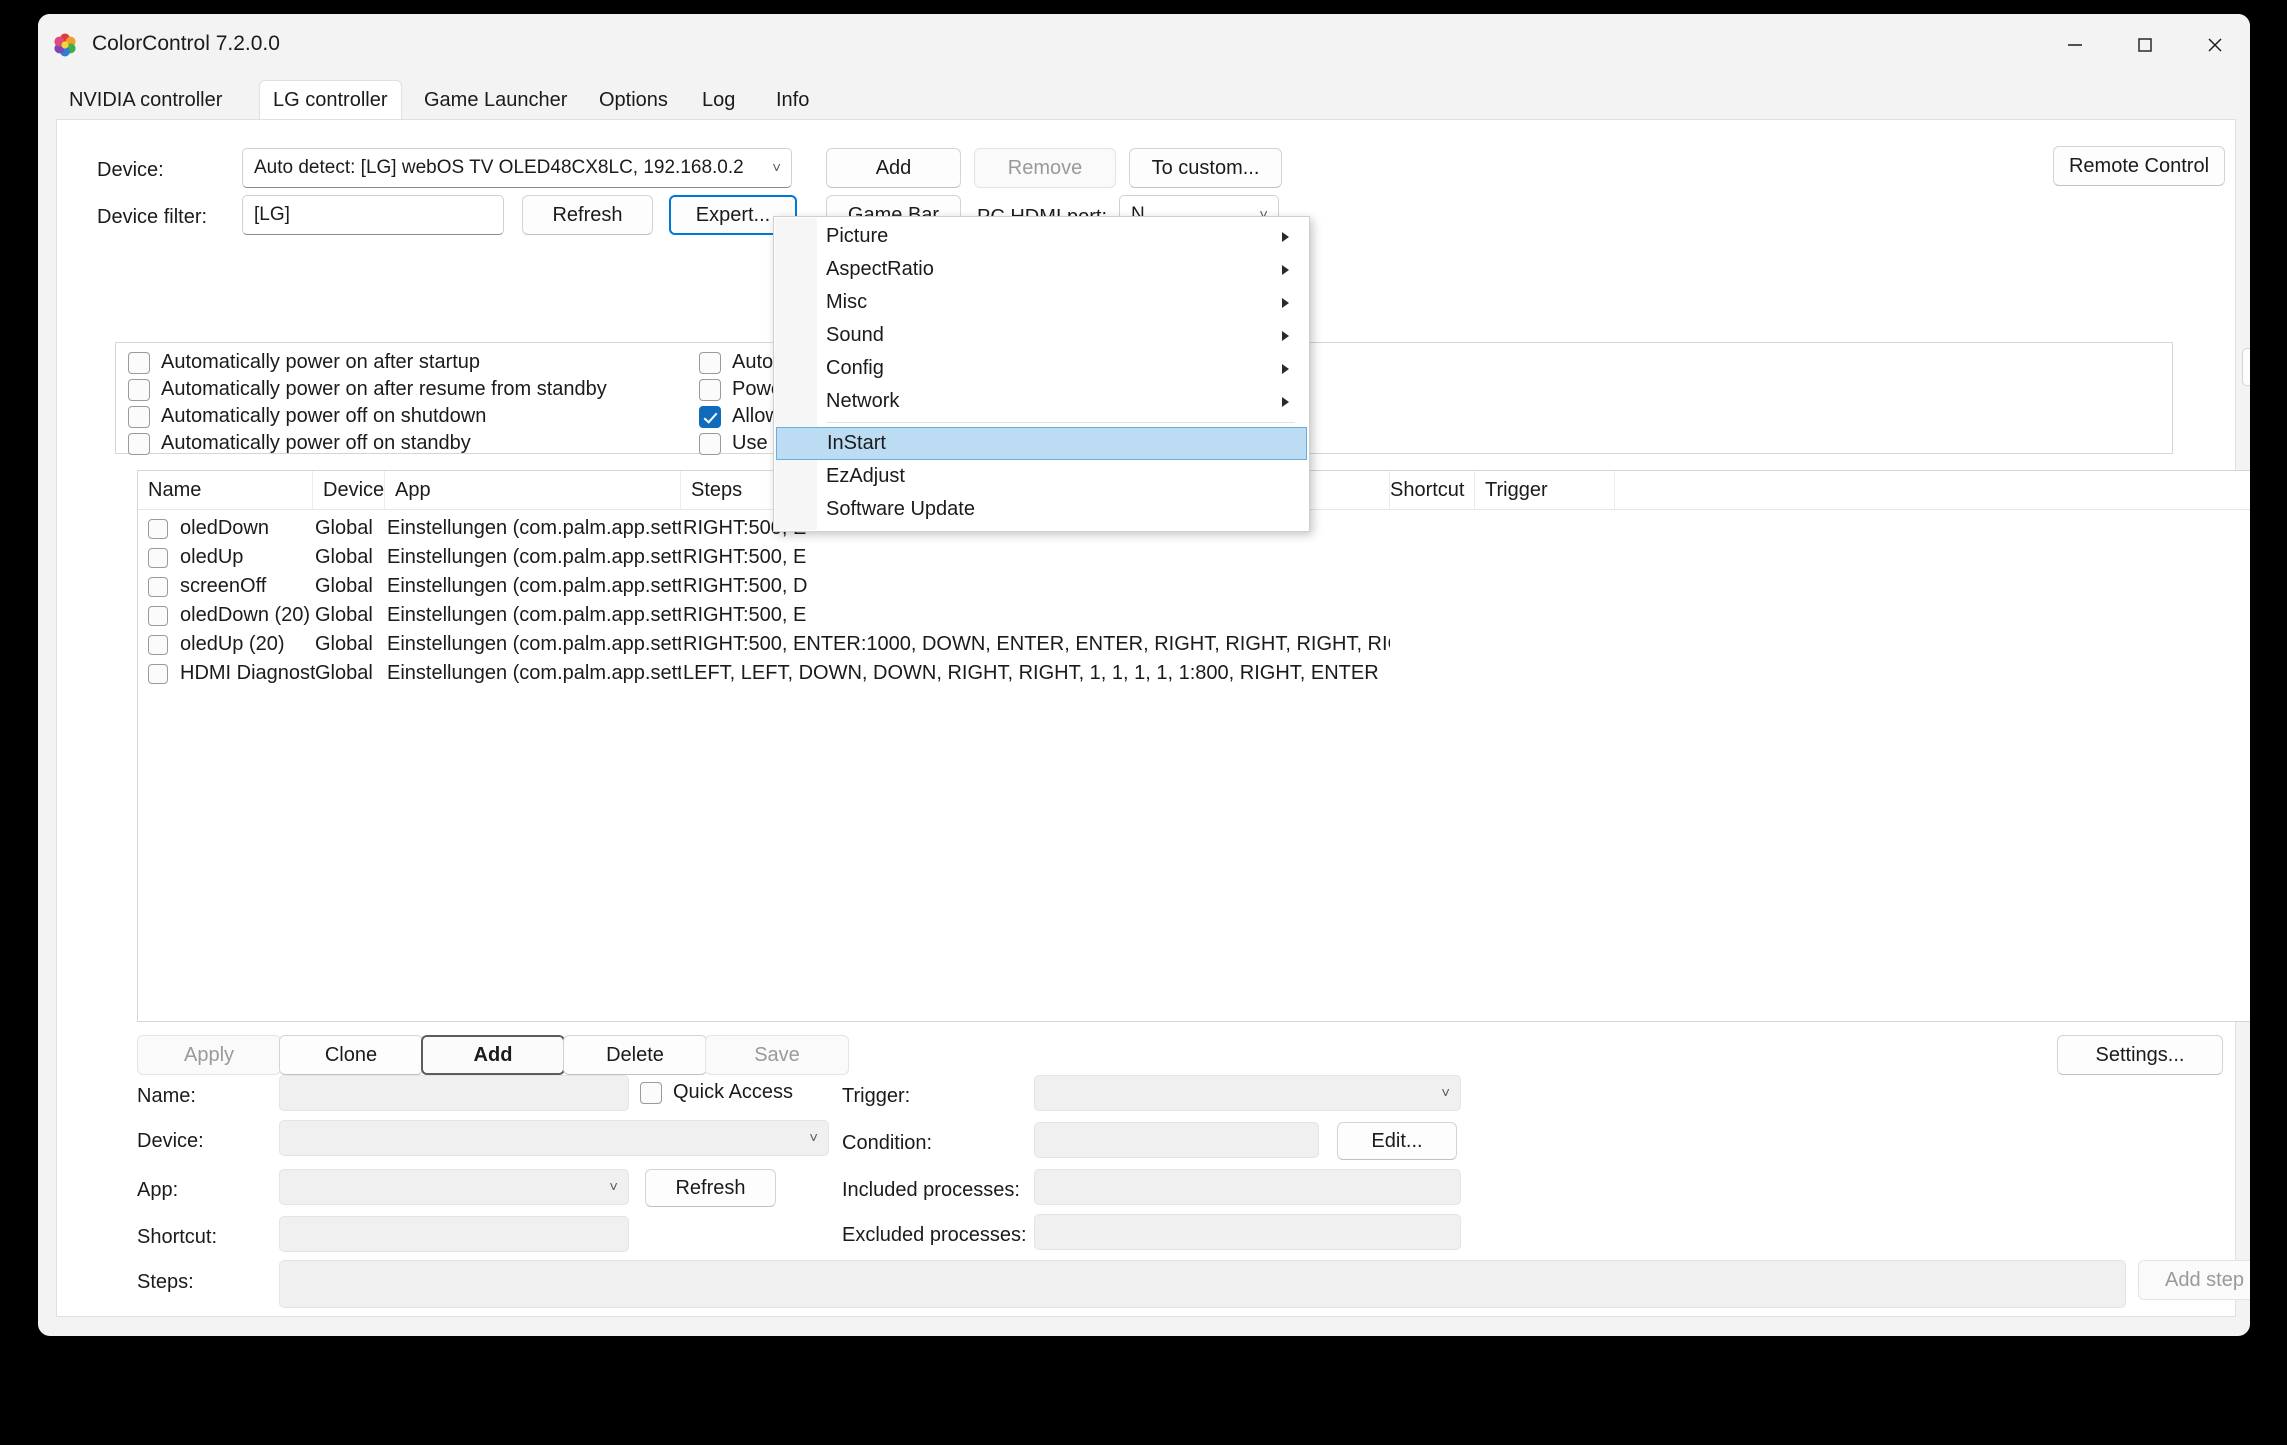  Describe the element at coordinates (1041, 302) in the screenshot. I see `menu-item-misc: Misc` at that location.